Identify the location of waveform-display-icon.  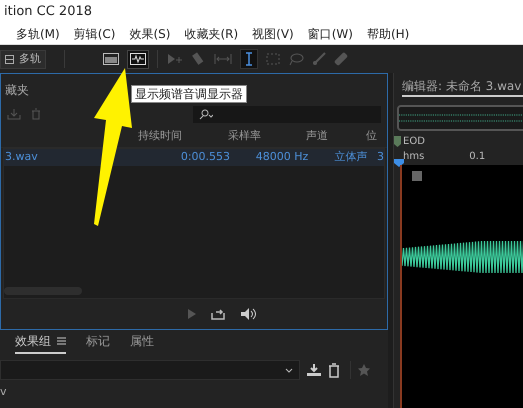
(138, 59).